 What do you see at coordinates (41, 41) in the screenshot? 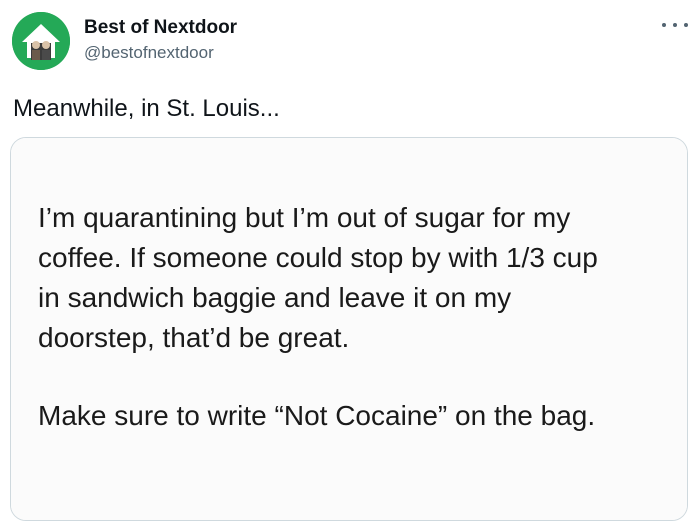
I see `house-avatar-icon` at bounding box center [41, 41].